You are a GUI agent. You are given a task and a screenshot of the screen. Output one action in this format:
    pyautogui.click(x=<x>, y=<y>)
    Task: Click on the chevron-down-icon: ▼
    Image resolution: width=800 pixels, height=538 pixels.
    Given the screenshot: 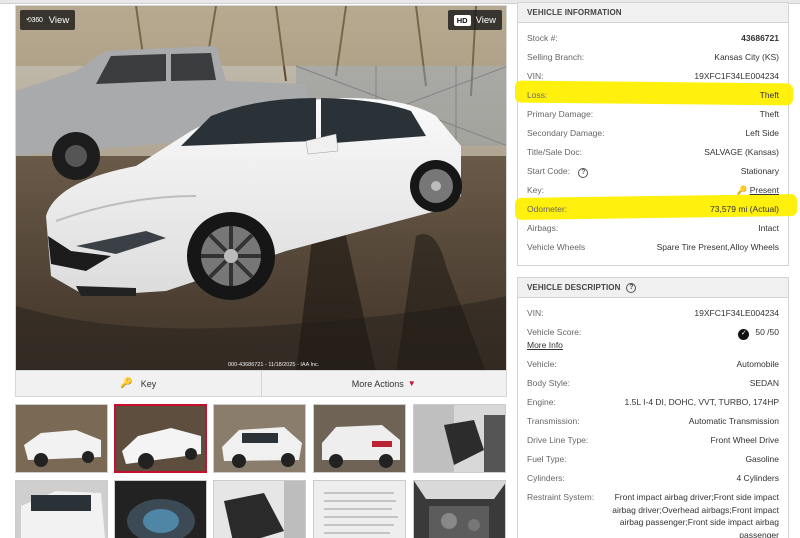 What is the action you would take?
    pyautogui.click(x=411, y=383)
    